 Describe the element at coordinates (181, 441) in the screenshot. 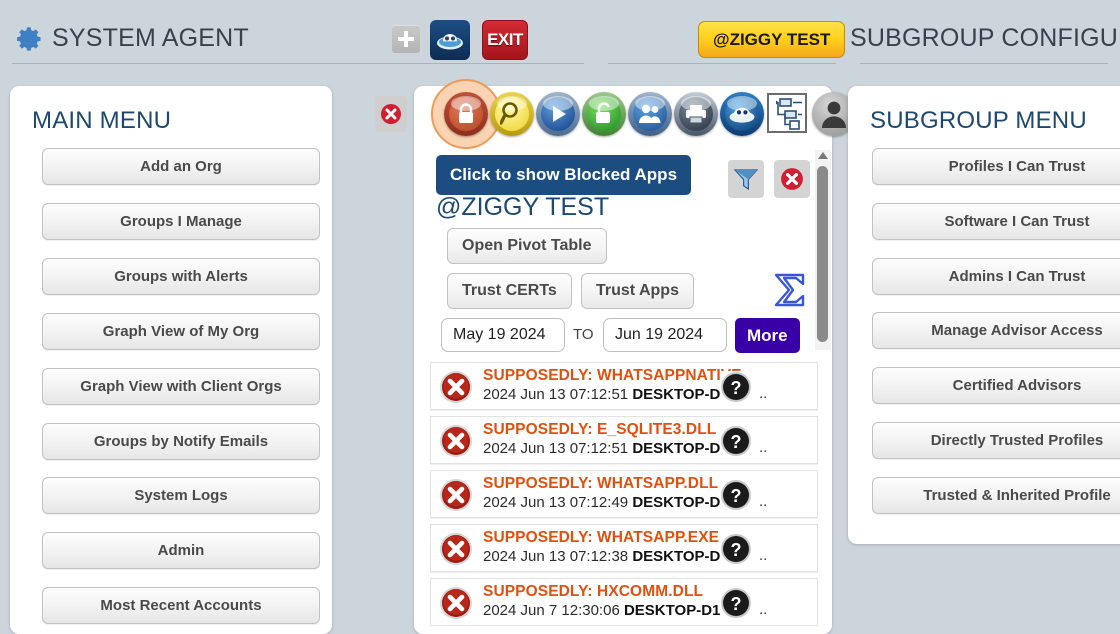

I see `sidebar-item-groups-by-notify-emails: Groups by Notify Emails` at that location.